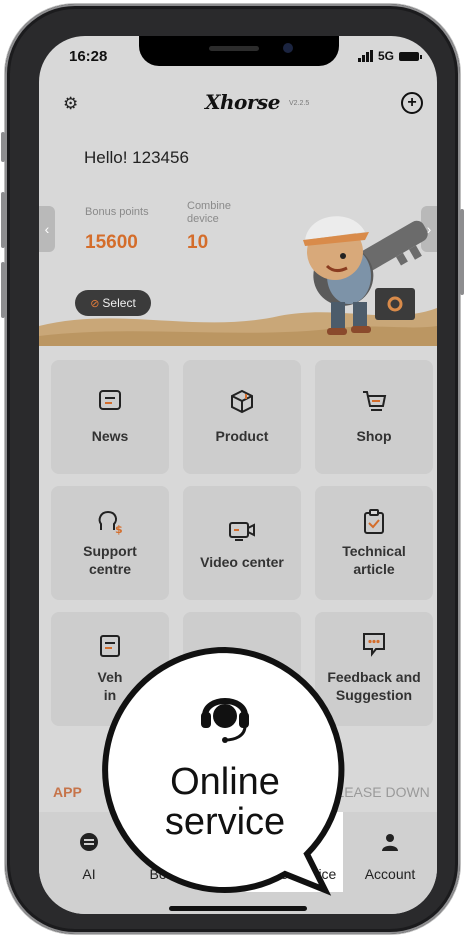  I want to click on combine-device-label: Combine device, so click(209, 213).